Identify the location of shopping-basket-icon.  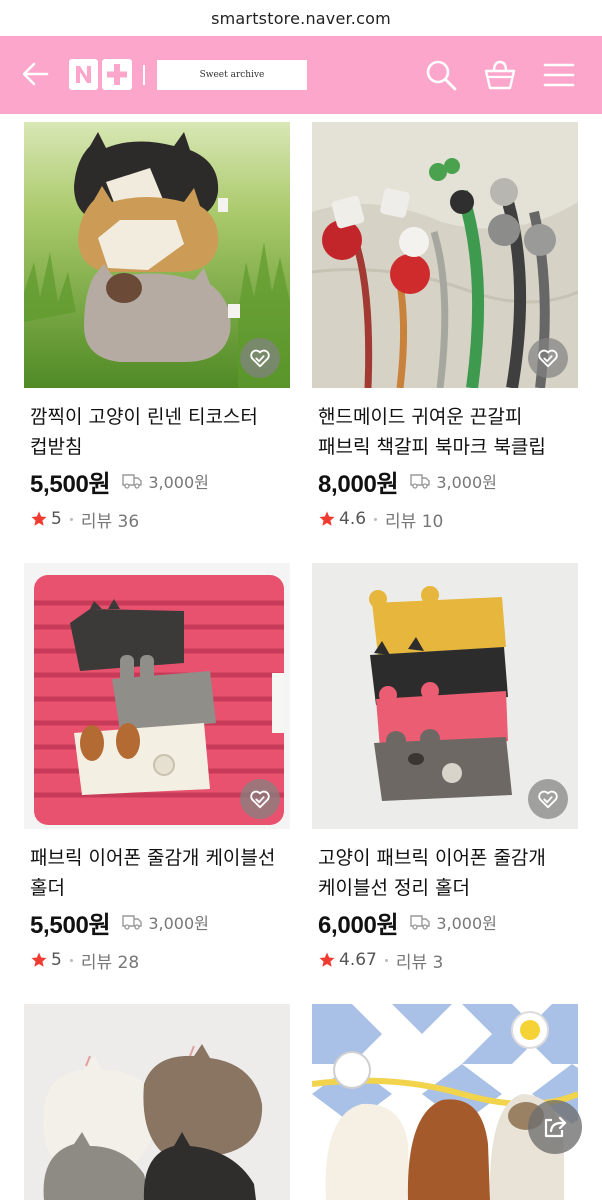
(500, 75).